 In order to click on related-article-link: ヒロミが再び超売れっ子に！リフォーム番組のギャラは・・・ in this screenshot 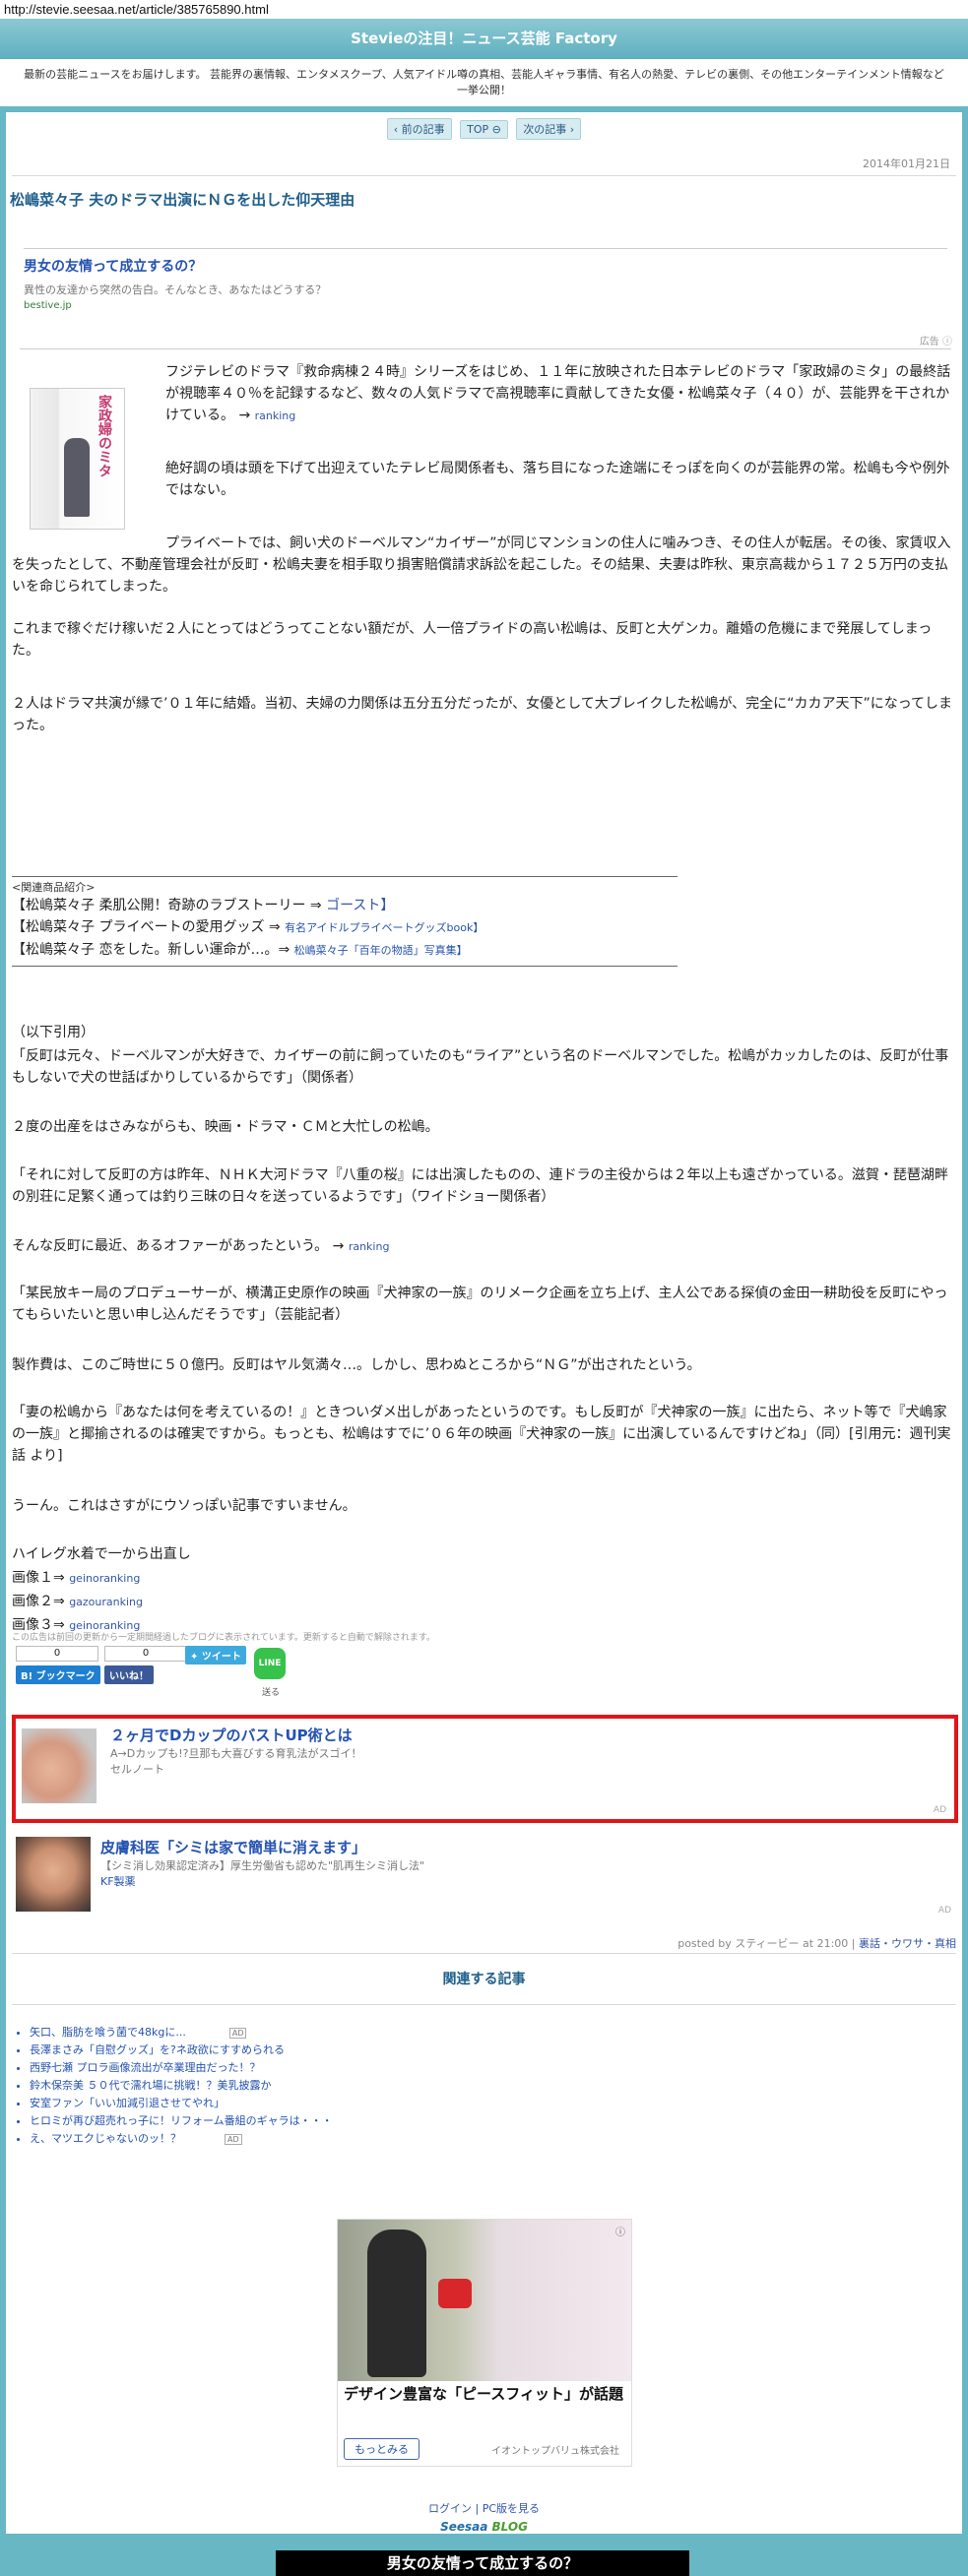, I will do `click(181, 2120)`.